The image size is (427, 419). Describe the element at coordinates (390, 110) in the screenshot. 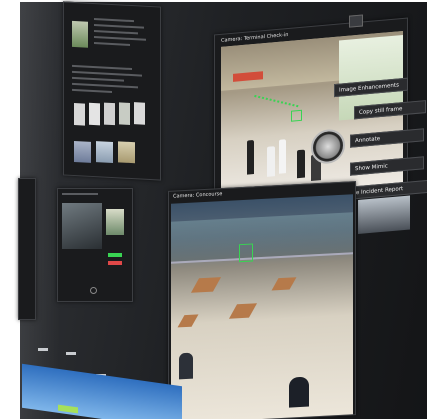

I see `menu-item-copy-still-frame: Copy still frame` at that location.